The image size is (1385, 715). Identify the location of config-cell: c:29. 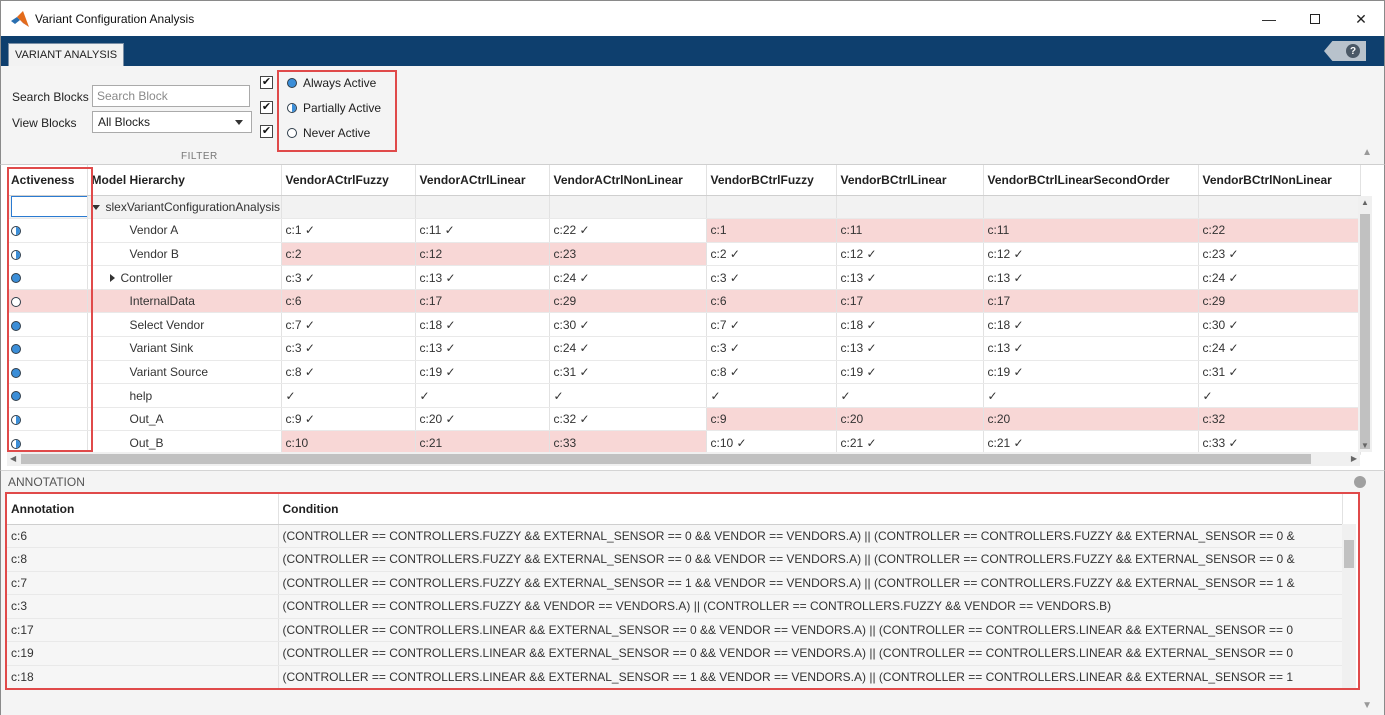
(1279, 301).